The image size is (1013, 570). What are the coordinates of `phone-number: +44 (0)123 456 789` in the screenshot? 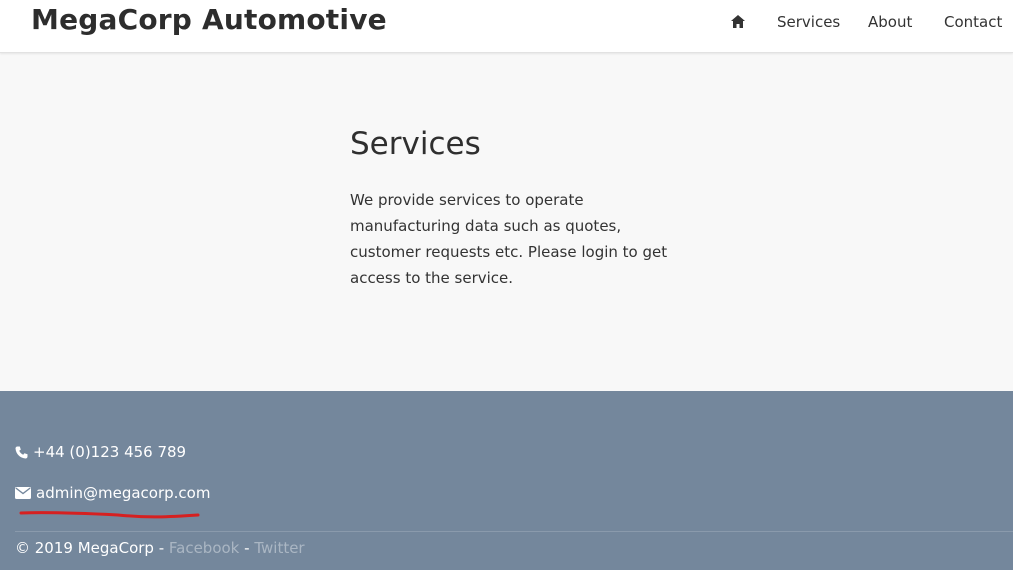 It's located at (110, 452).